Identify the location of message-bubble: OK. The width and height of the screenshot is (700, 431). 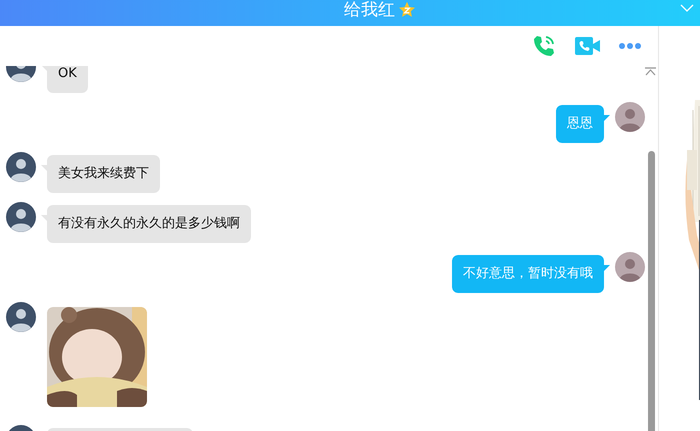
(64, 79).